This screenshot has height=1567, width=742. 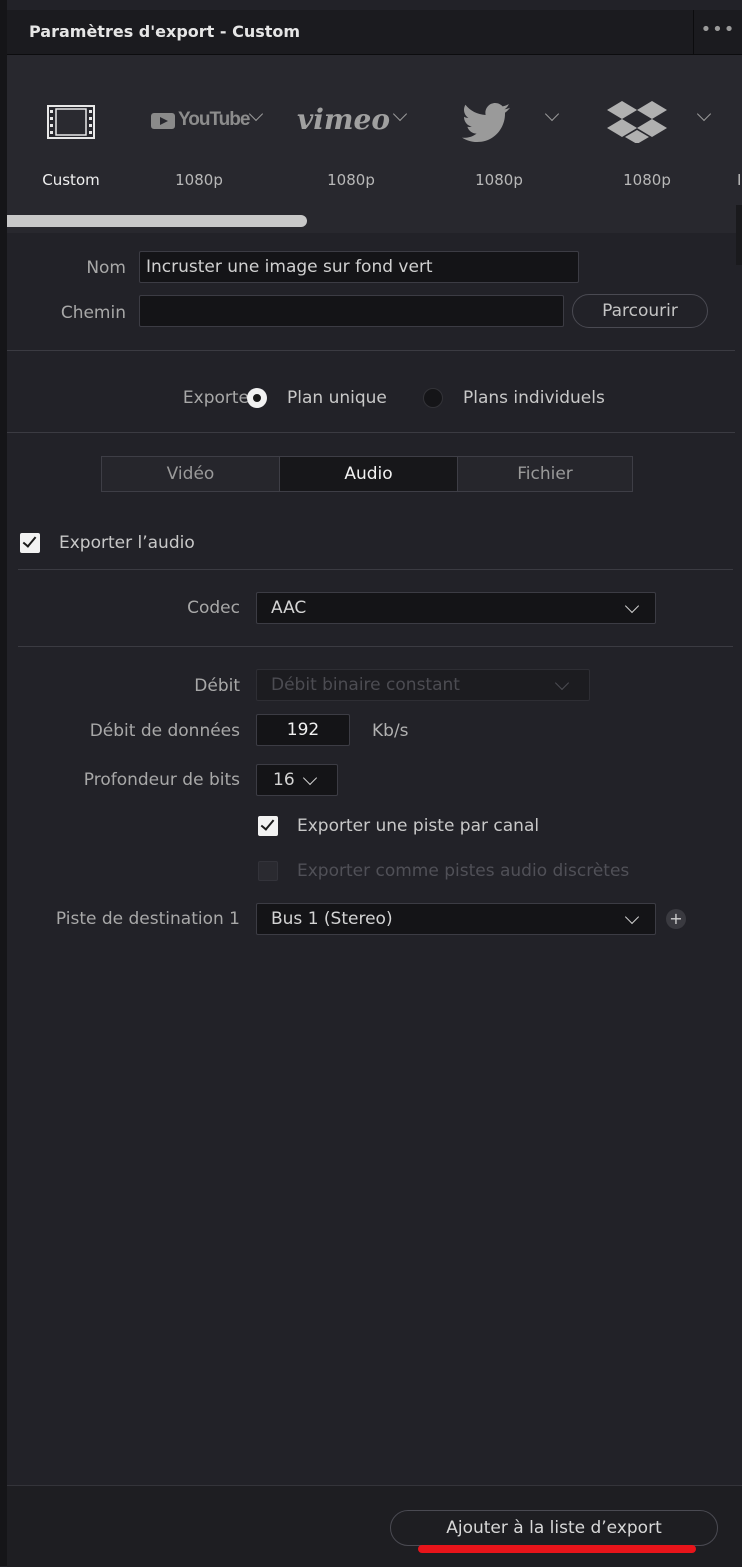 What do you see at coordinates (30, 543) in the screenshot?
I see `export-audio-checkbox` at bounding box center [30, 543].